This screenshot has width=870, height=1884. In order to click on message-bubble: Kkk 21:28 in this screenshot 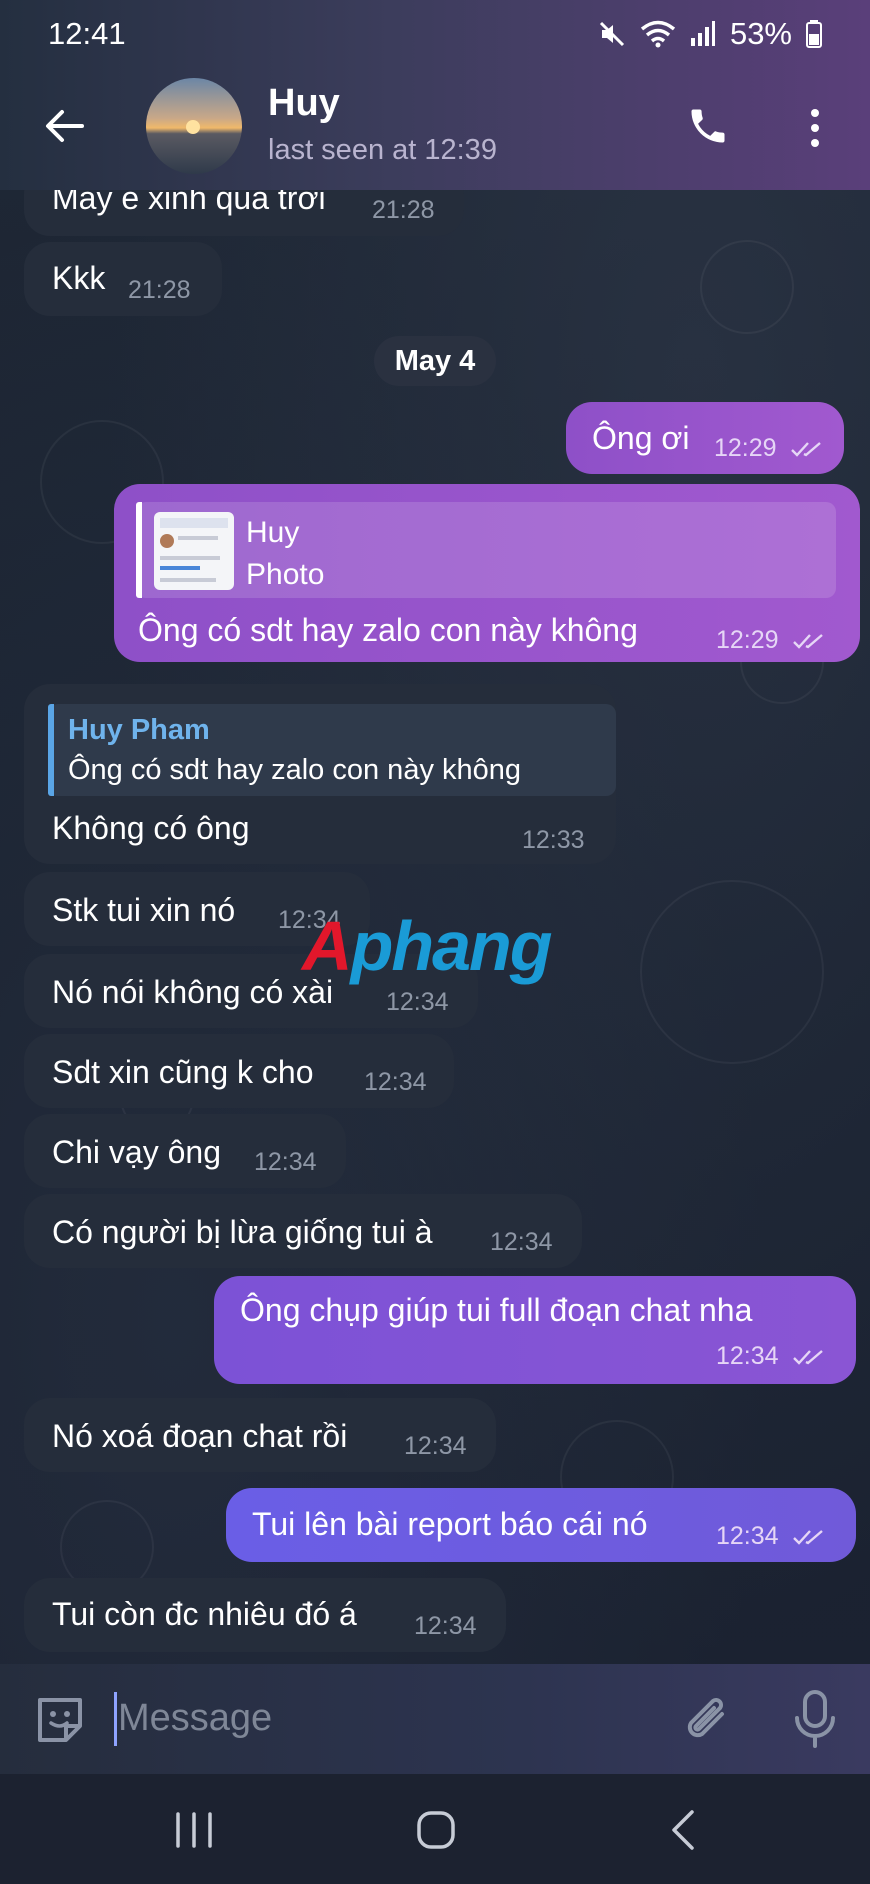, I will do `click(123, 279)`.